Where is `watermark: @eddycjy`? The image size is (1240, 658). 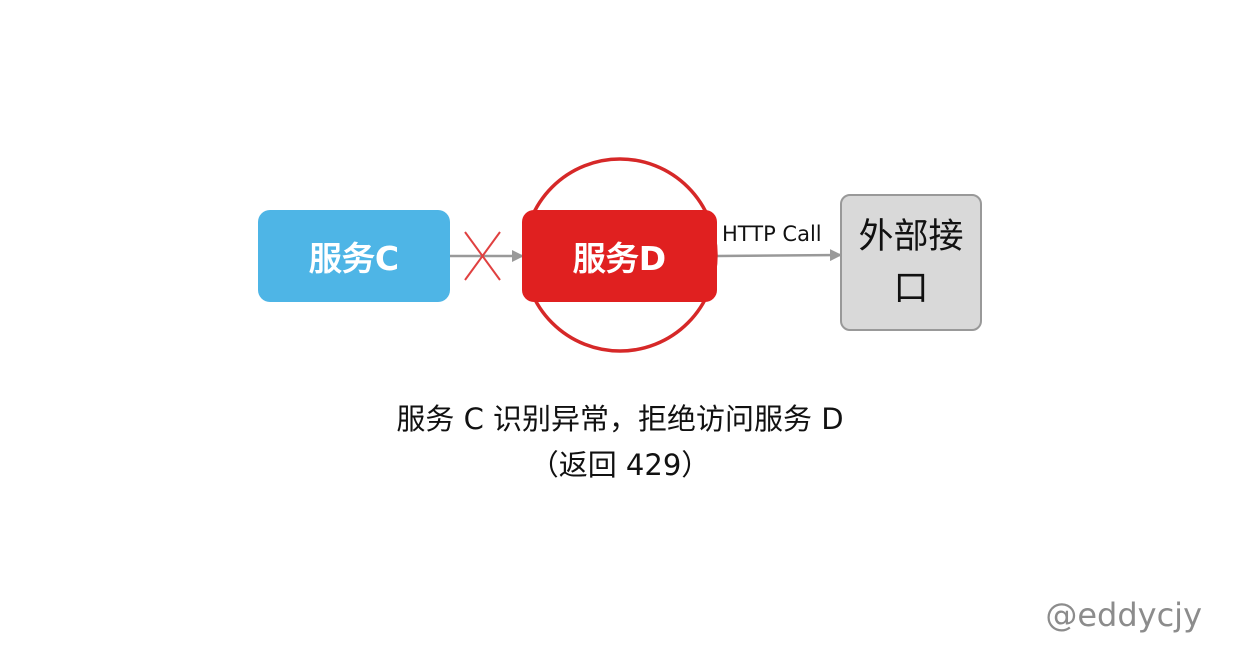
watermark: @eddycjy is located at coordinates (1123, 615).